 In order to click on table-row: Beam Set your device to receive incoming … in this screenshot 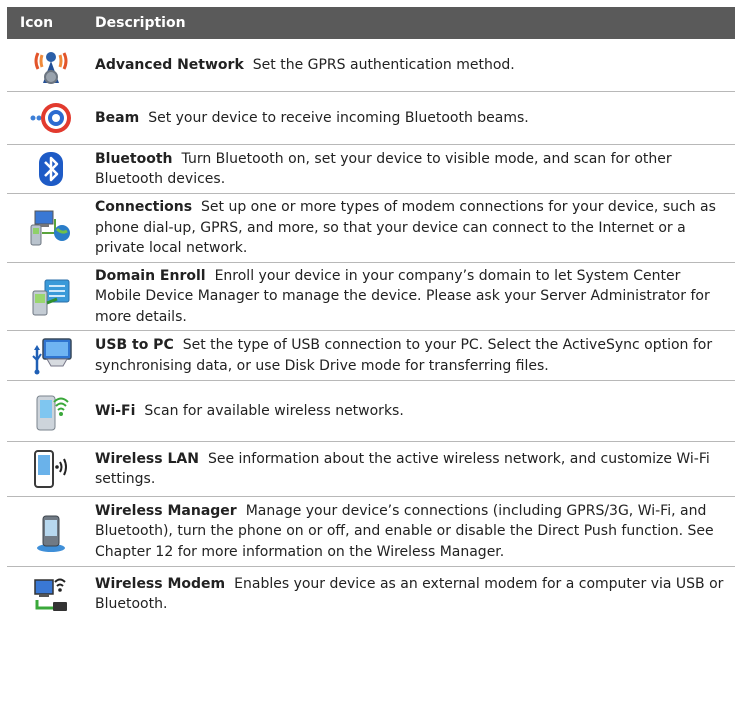, I will do `click(371, 118)`.